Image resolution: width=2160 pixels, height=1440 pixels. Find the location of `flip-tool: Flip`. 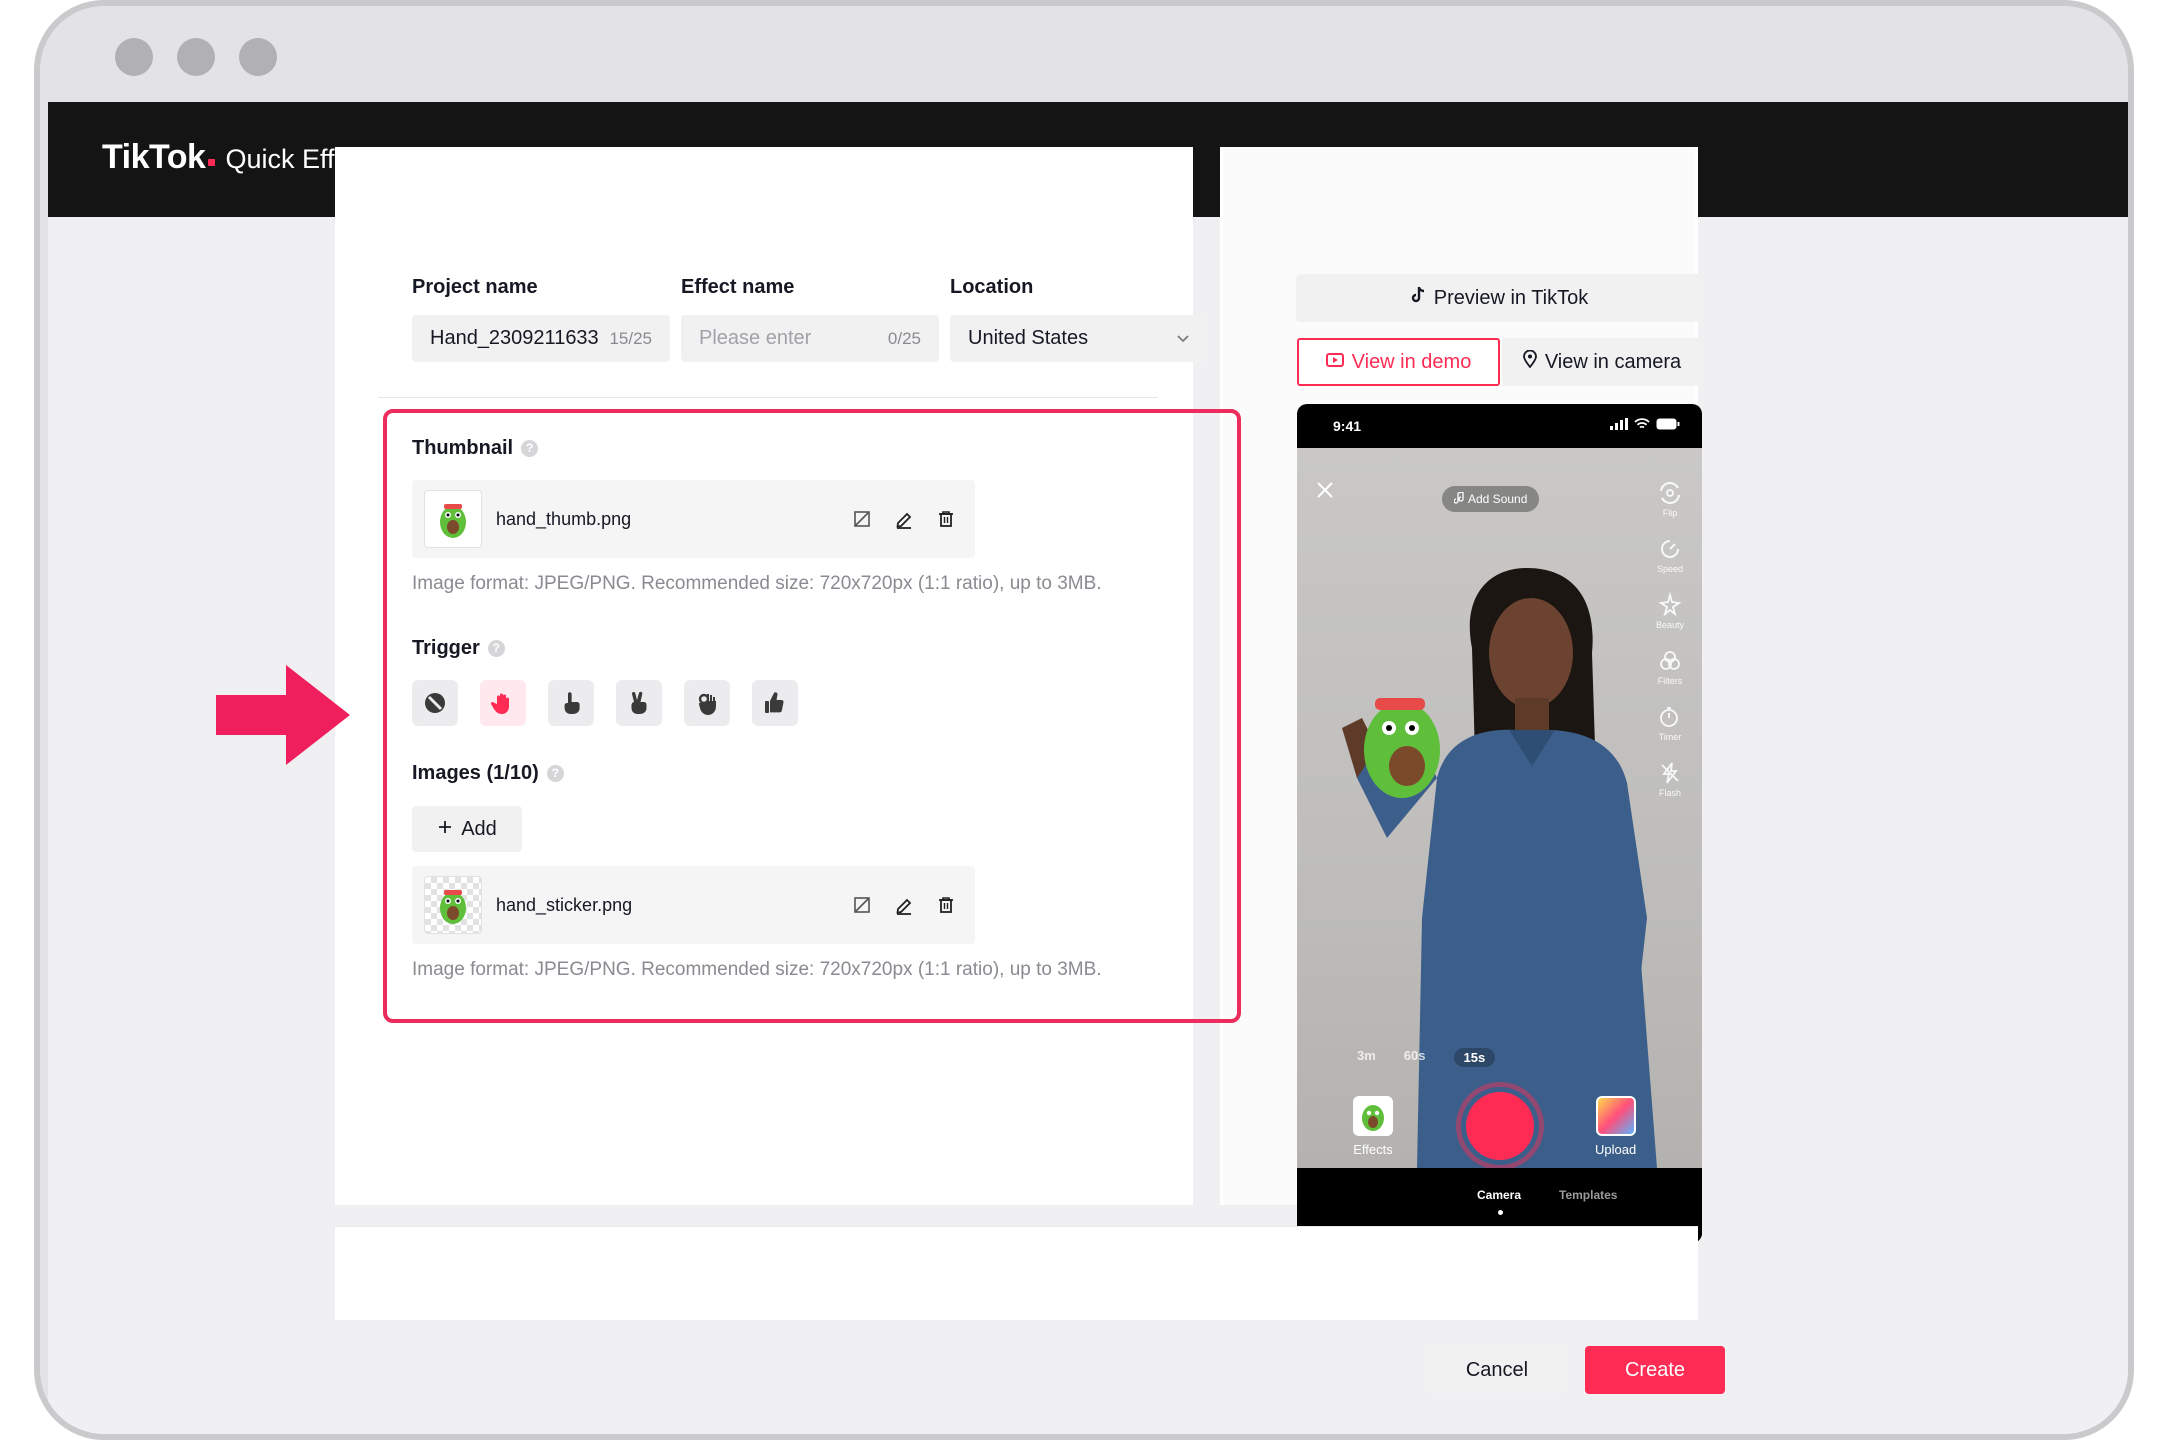

flip-tool: Flip is located at coordinates (1670, 499).